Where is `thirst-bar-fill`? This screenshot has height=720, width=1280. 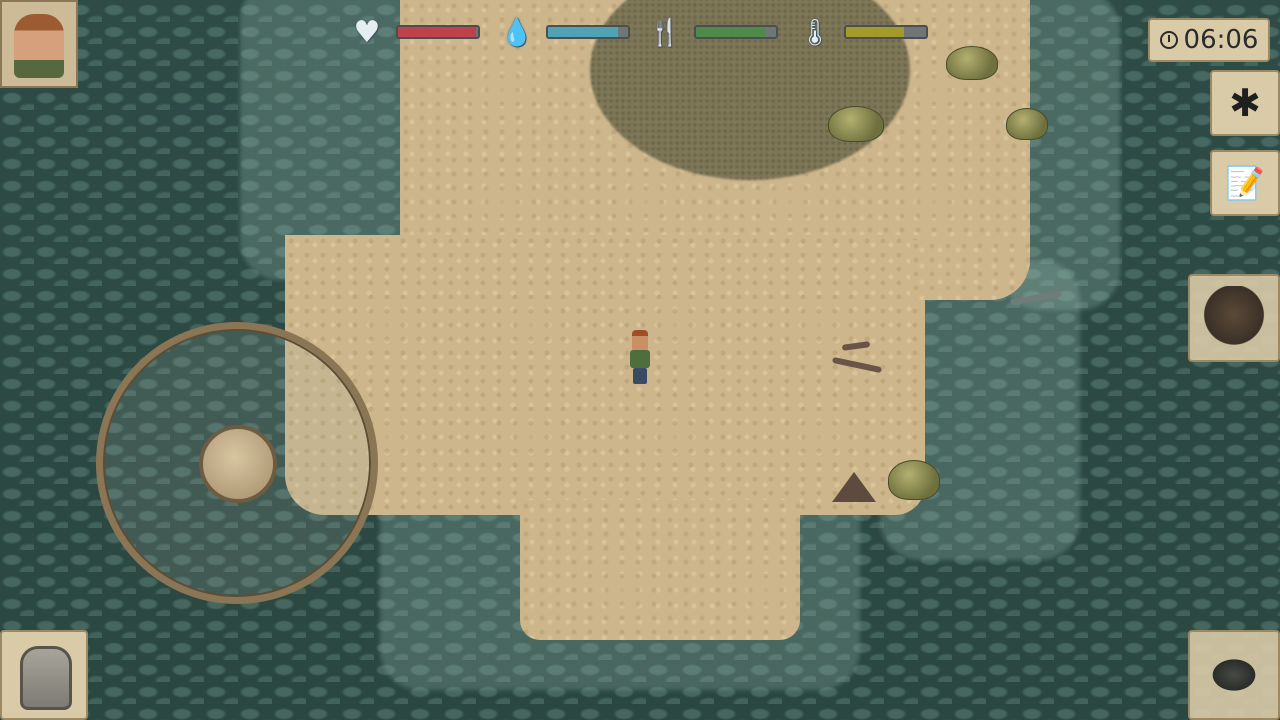 thirst-bar-fill is located at coordinates (583, 32).